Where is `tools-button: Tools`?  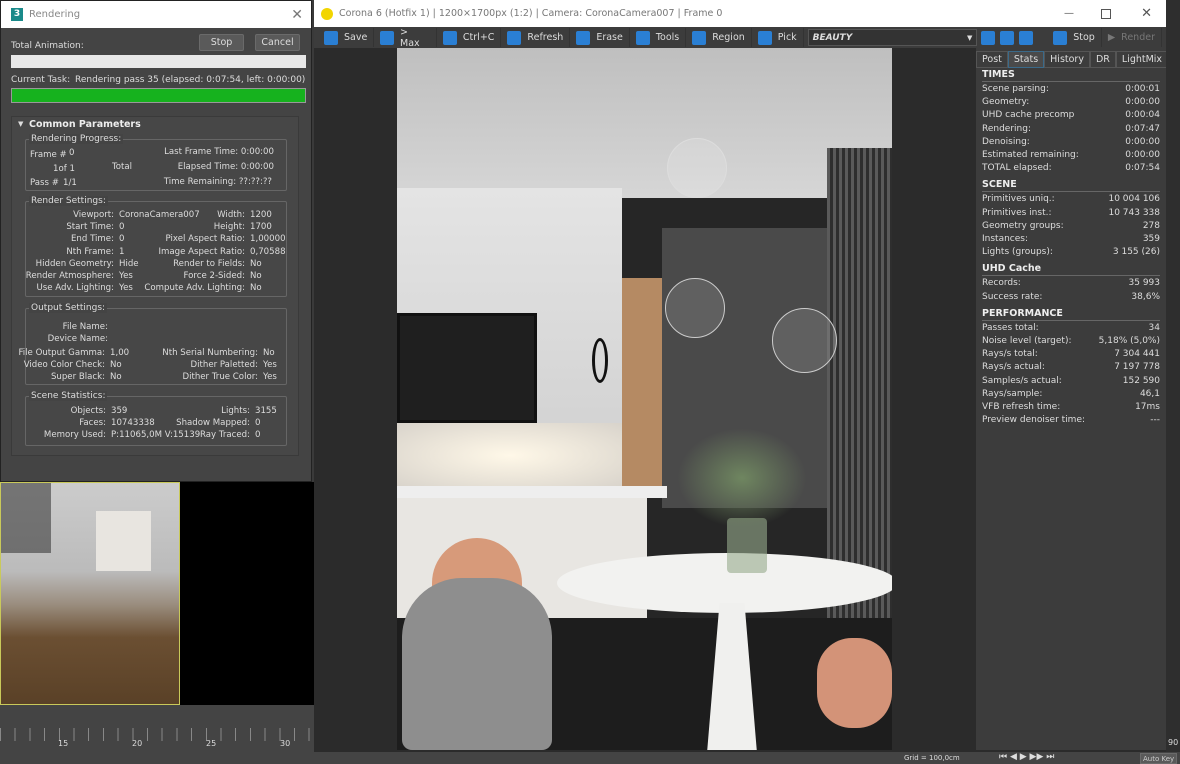
tools-button: Tools is located at coordinates (658, 37).